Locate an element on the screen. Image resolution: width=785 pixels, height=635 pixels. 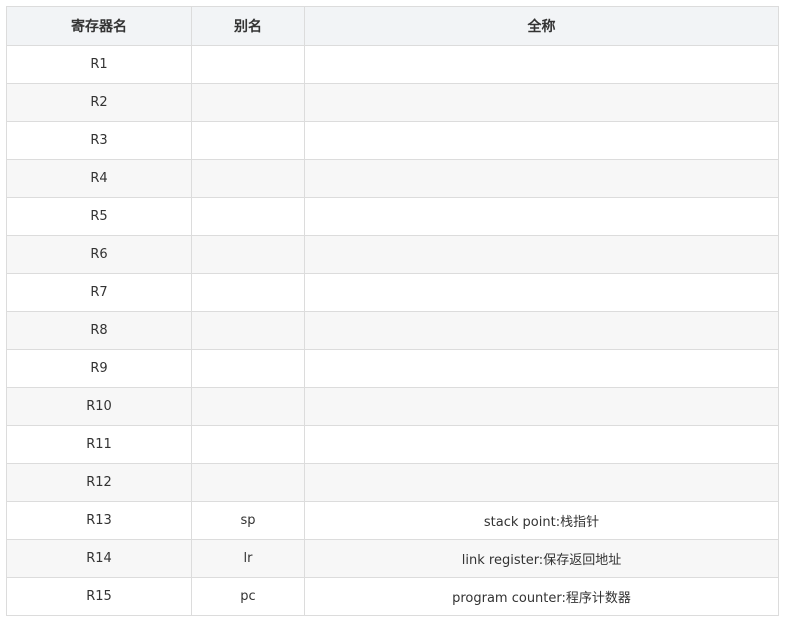
cell-alias: lr is located at coordinates (248, 558).